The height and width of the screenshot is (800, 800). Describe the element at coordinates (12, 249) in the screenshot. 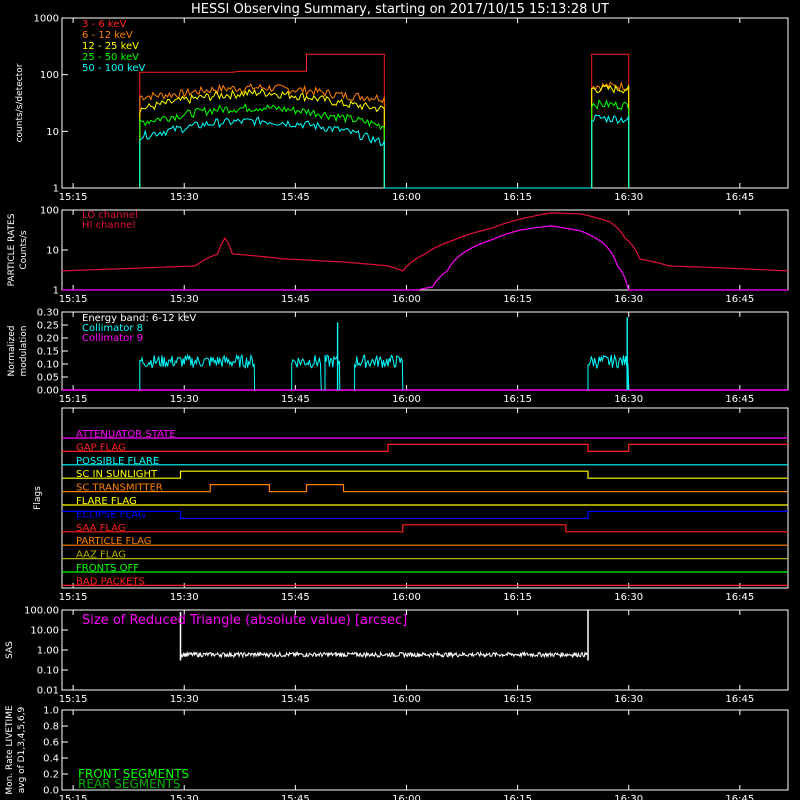

I see `y-axis-label: PARTICLE RATES` at that location.